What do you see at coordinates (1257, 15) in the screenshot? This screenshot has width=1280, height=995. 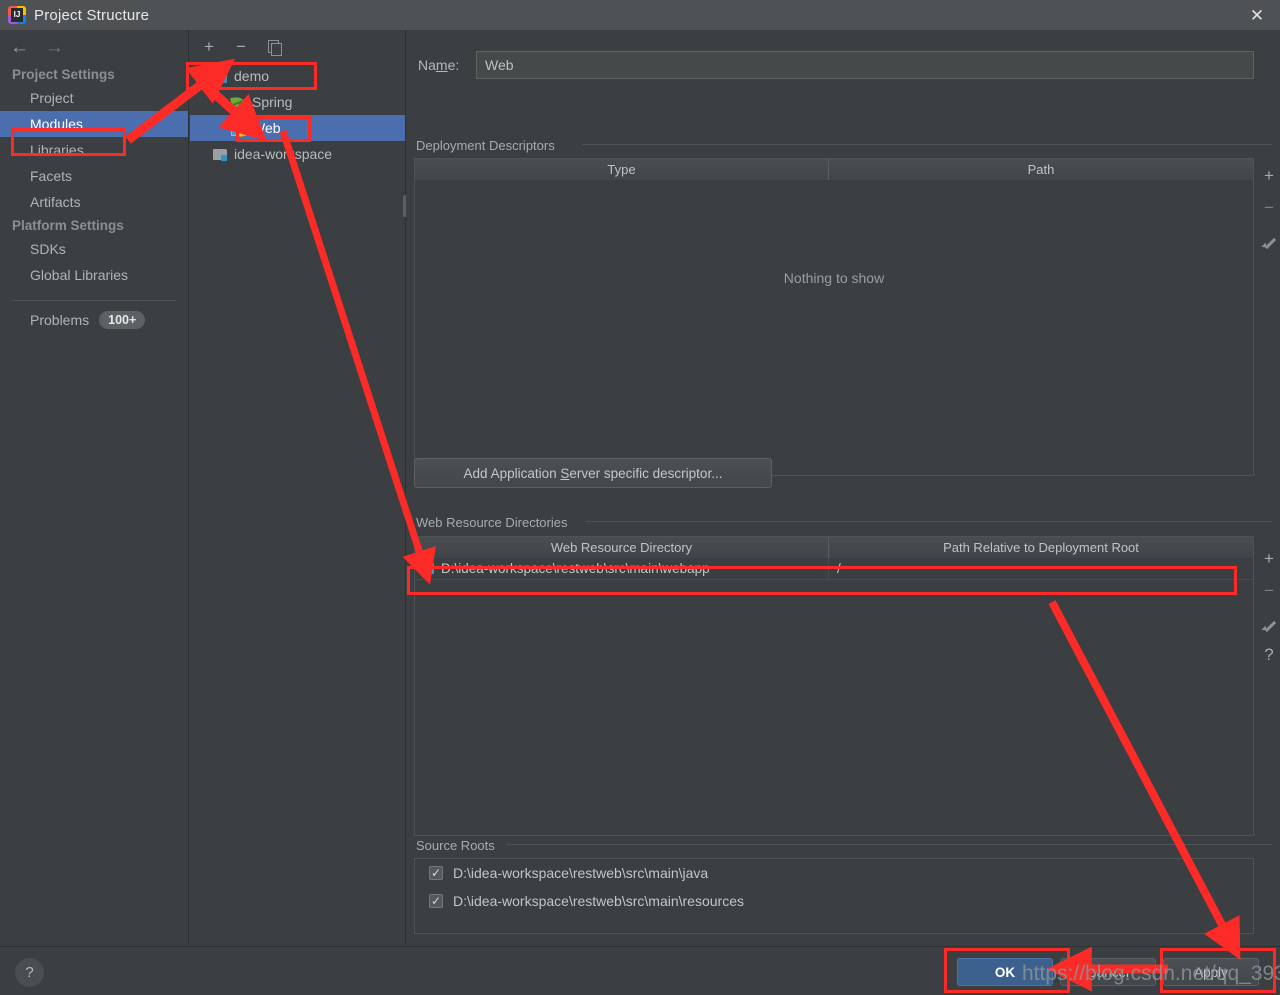 I see `close-icon: ✕` at bounding box center [1257, 15].